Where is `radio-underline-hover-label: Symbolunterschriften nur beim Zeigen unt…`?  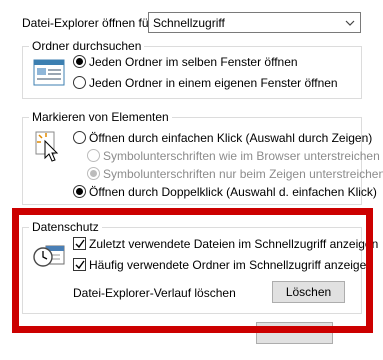
radio-underline-hover-label: Symbolunterschriften nur beim Zeigen unt… is located at coordinates (243, 174).